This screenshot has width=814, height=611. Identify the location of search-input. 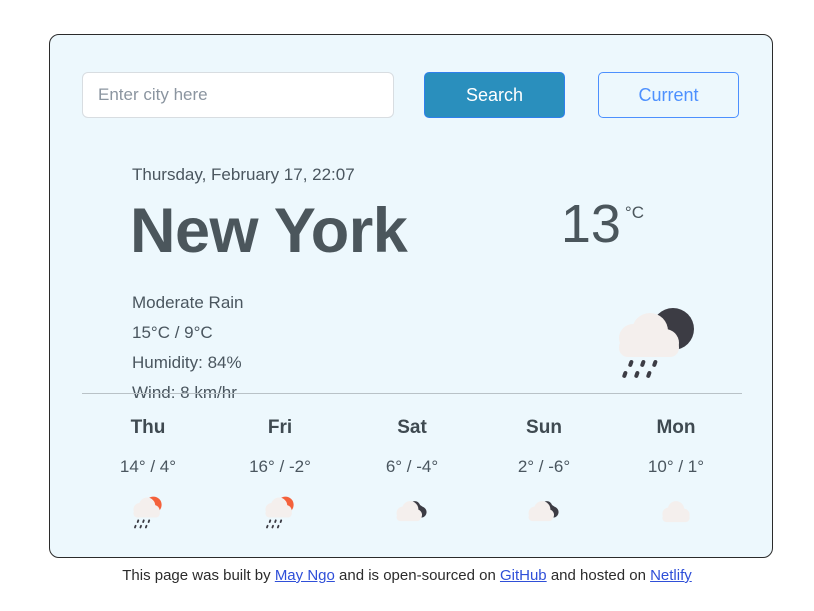
(238, 95).